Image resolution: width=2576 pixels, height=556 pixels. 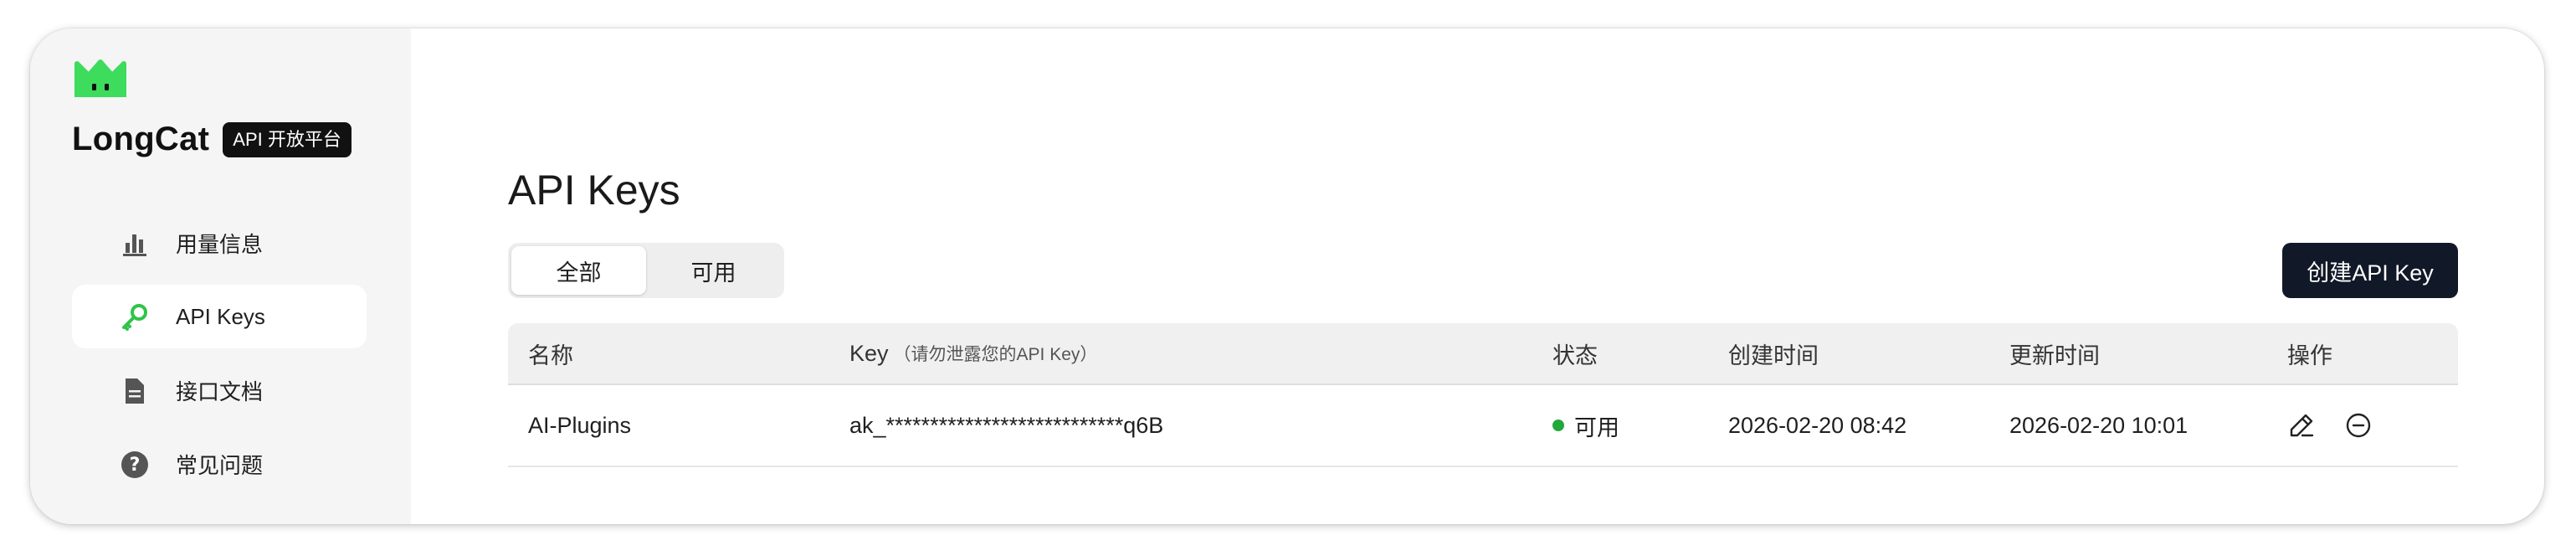 What do you see at coordinates (134, 245) in the screenshot?
I see `bar-chart-icon` at bounding box center [134, 245].